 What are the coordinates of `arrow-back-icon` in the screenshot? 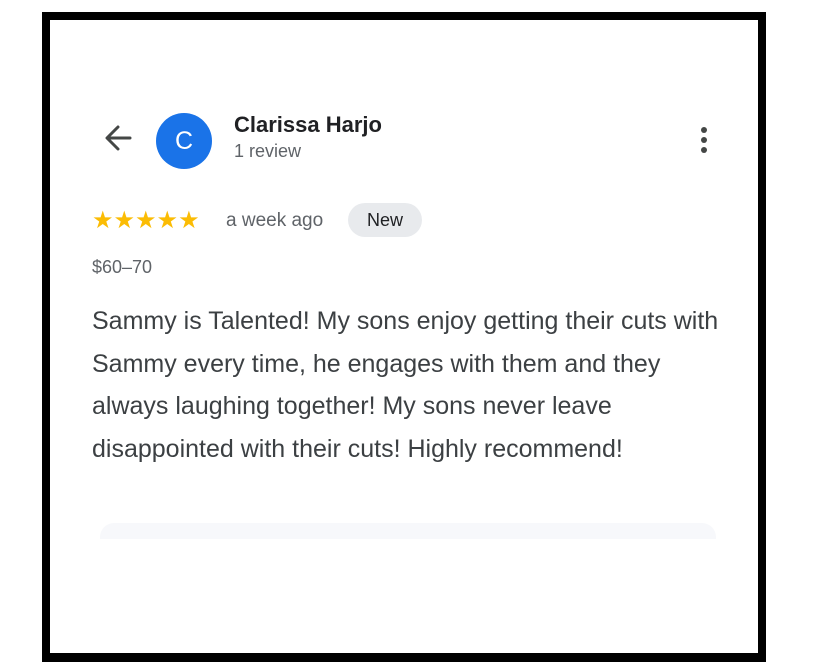 It's located at (118, 138).